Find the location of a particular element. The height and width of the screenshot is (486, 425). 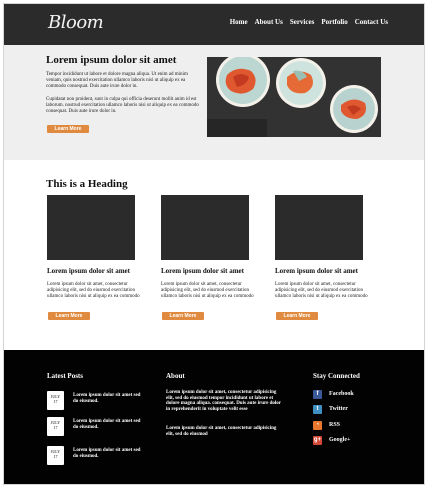

nav-services-link: Services is located at coordinates (302, 22).